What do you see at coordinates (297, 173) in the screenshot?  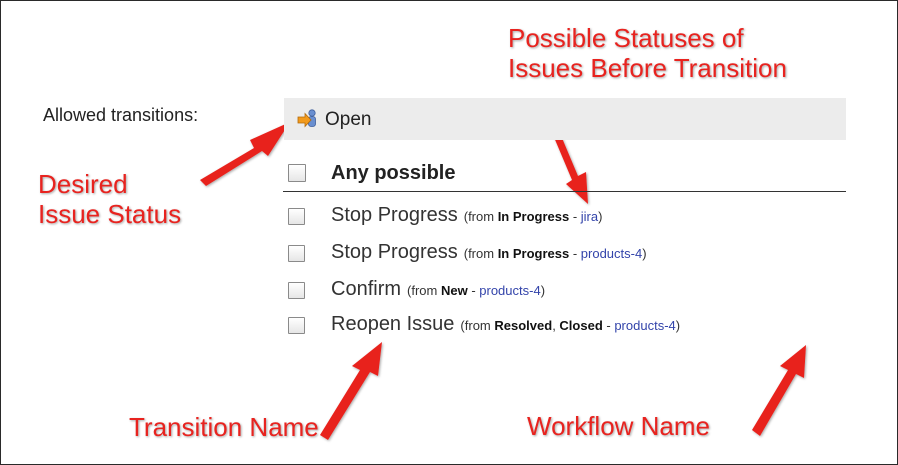 I see `any-possible-checkbox` at bounding box center [297, 173].